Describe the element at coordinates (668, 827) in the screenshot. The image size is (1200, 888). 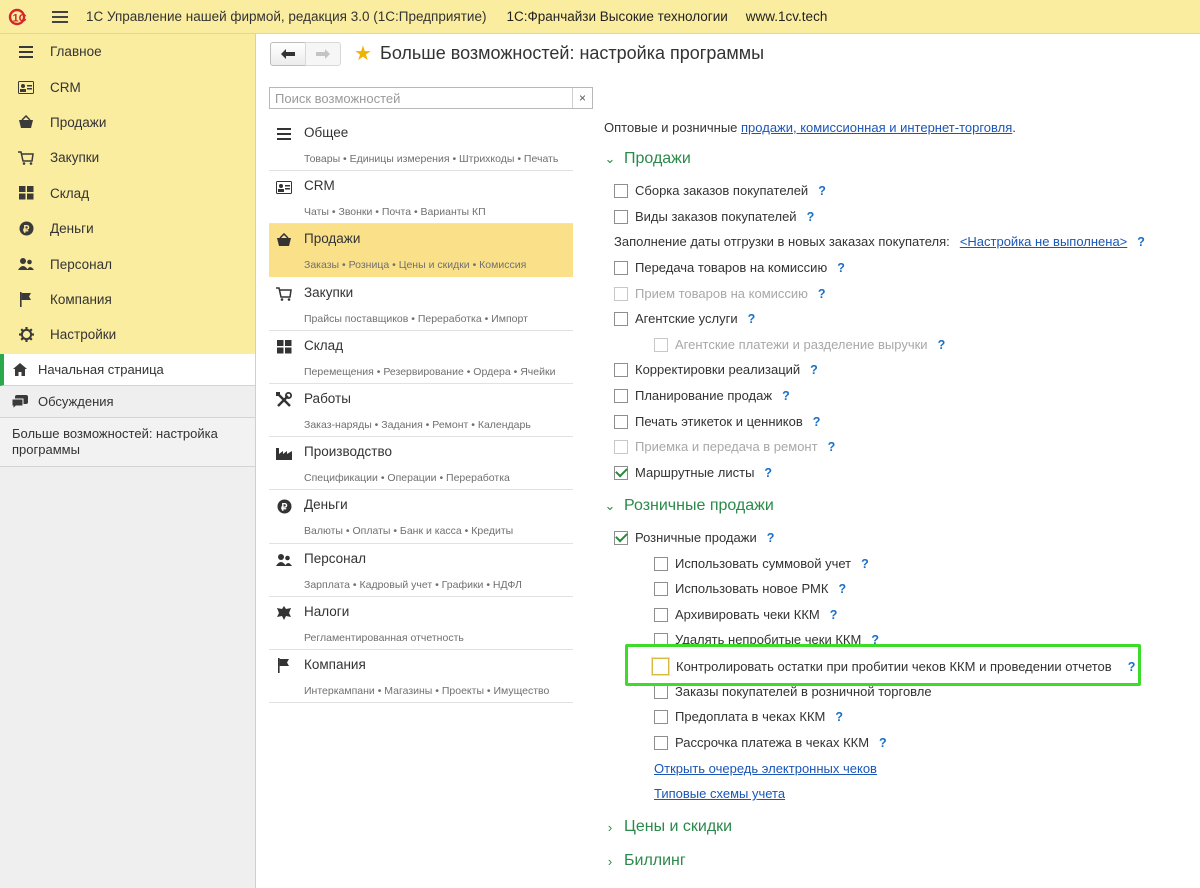
I see `group-prices-header: › Цены и скидки` at that location.